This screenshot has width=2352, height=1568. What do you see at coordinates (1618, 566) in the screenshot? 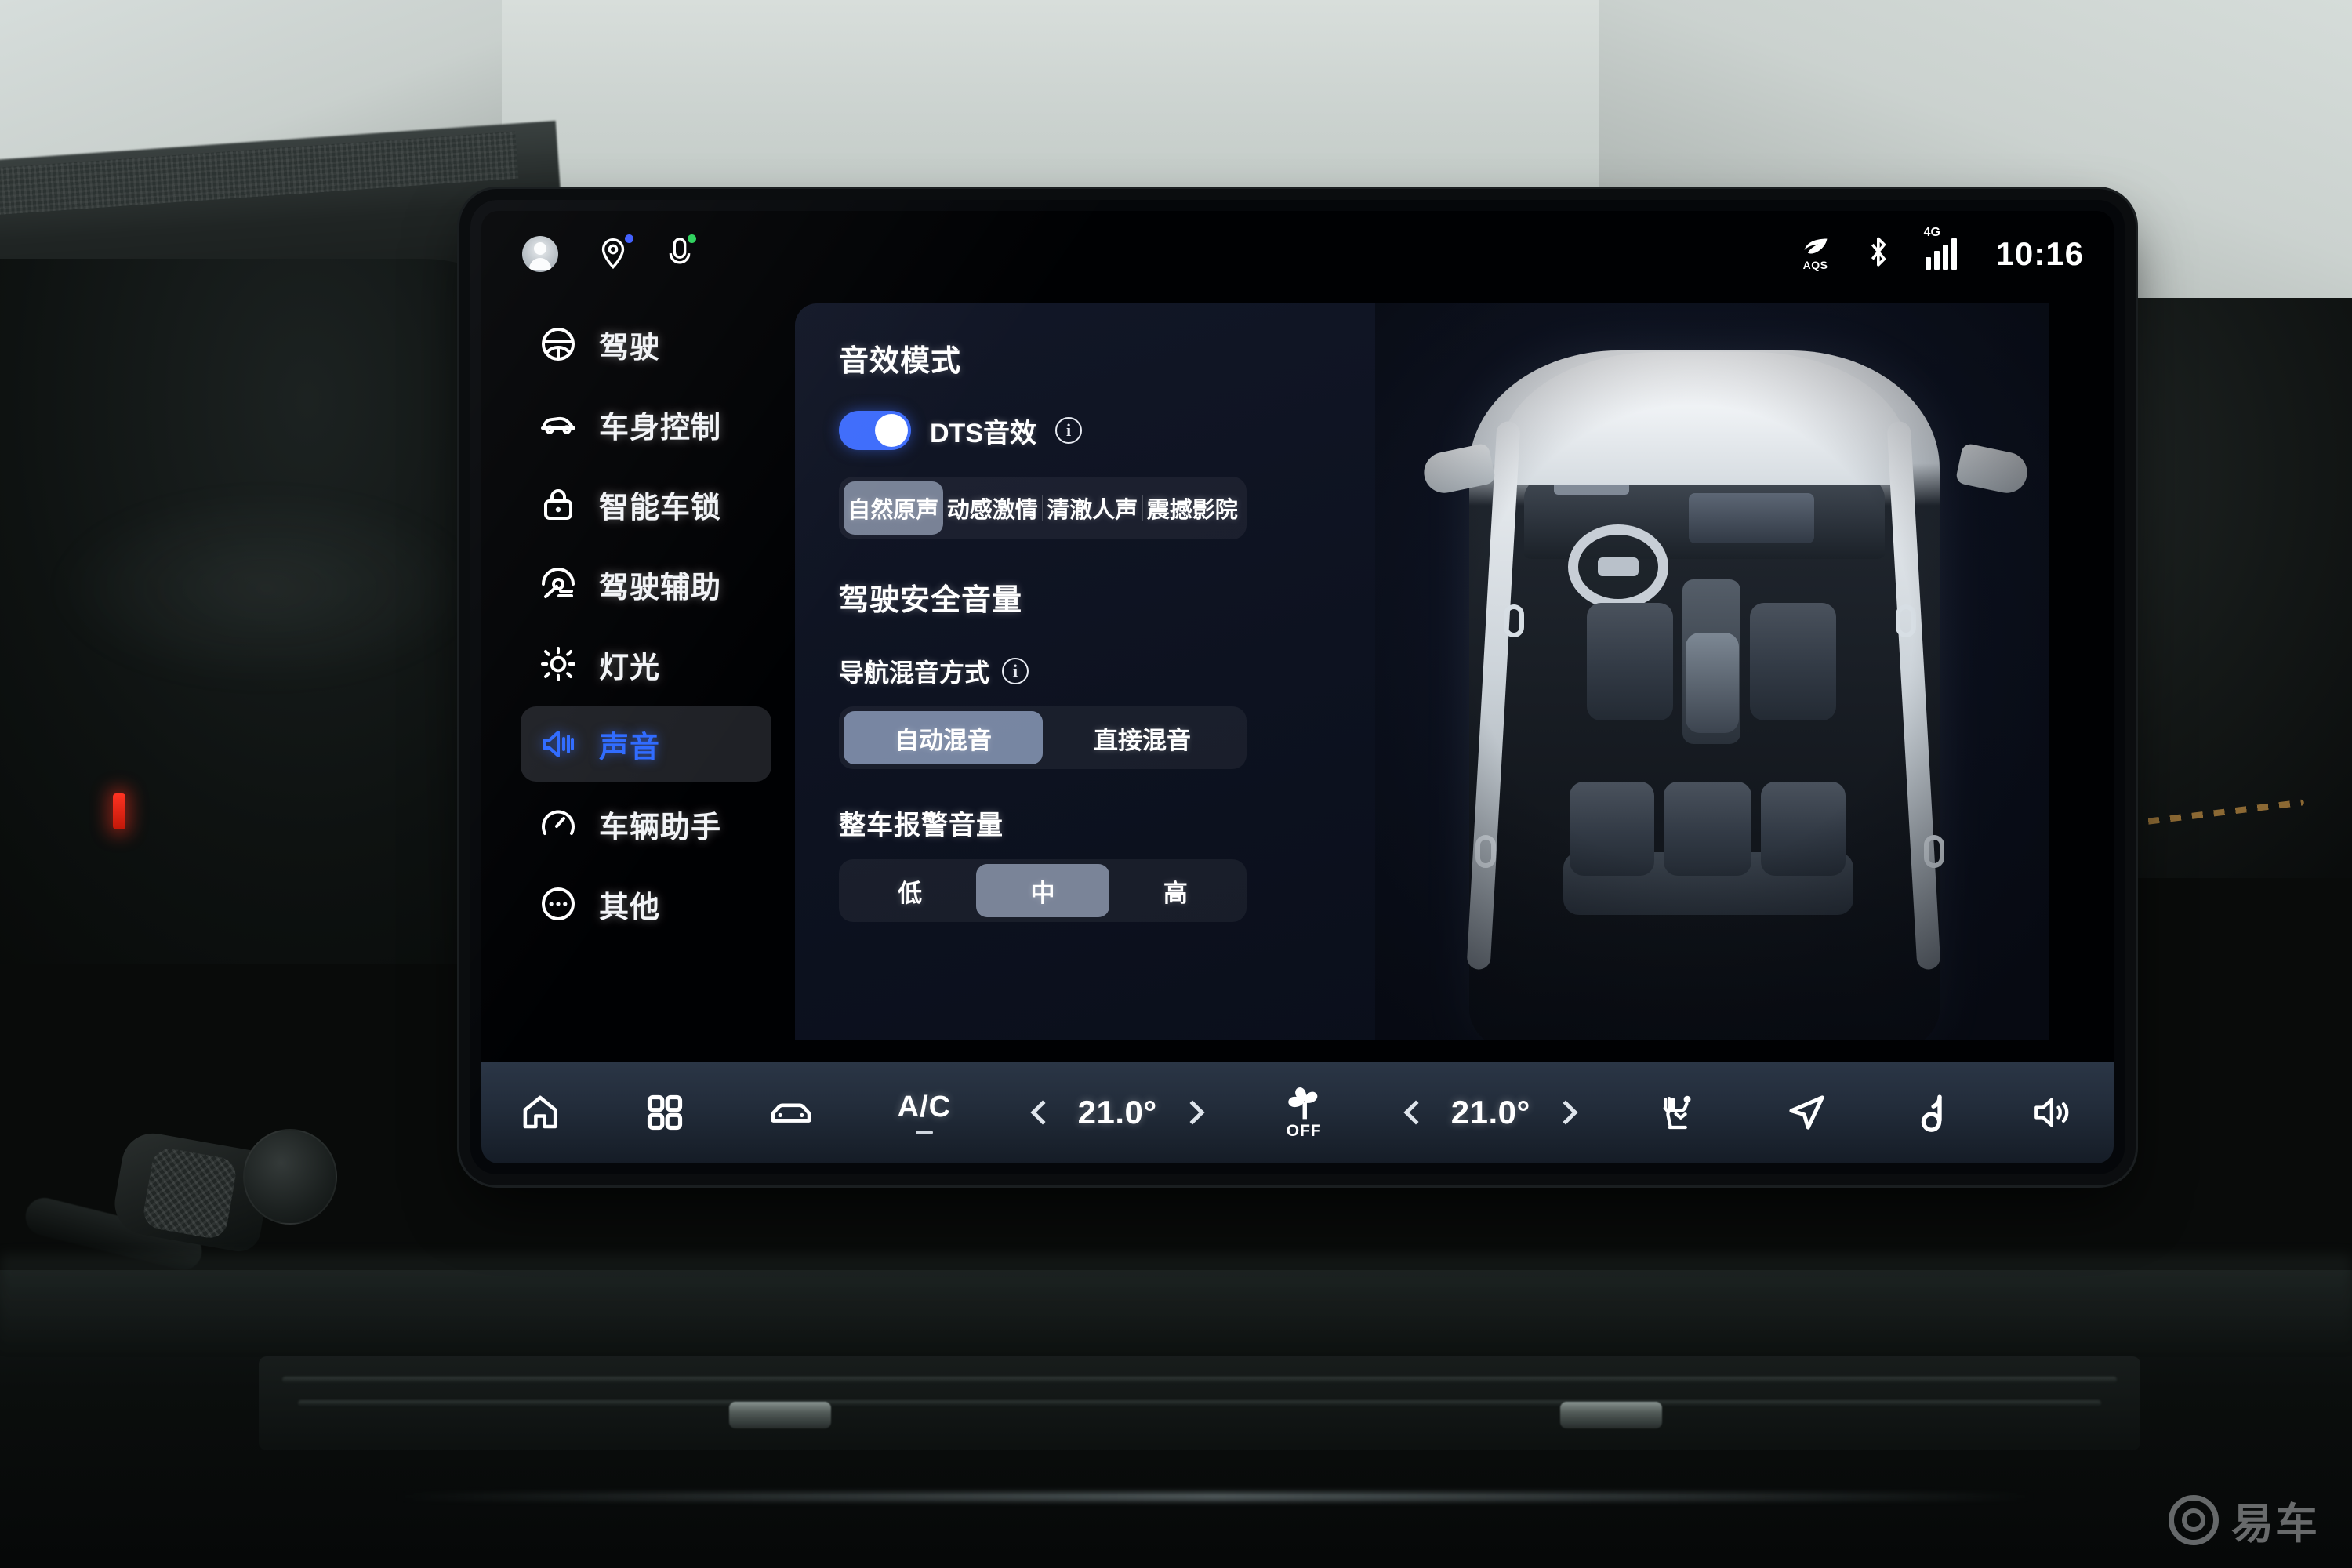
I see `vehicle-steering-wheel` at bounding box center [1618, 566].